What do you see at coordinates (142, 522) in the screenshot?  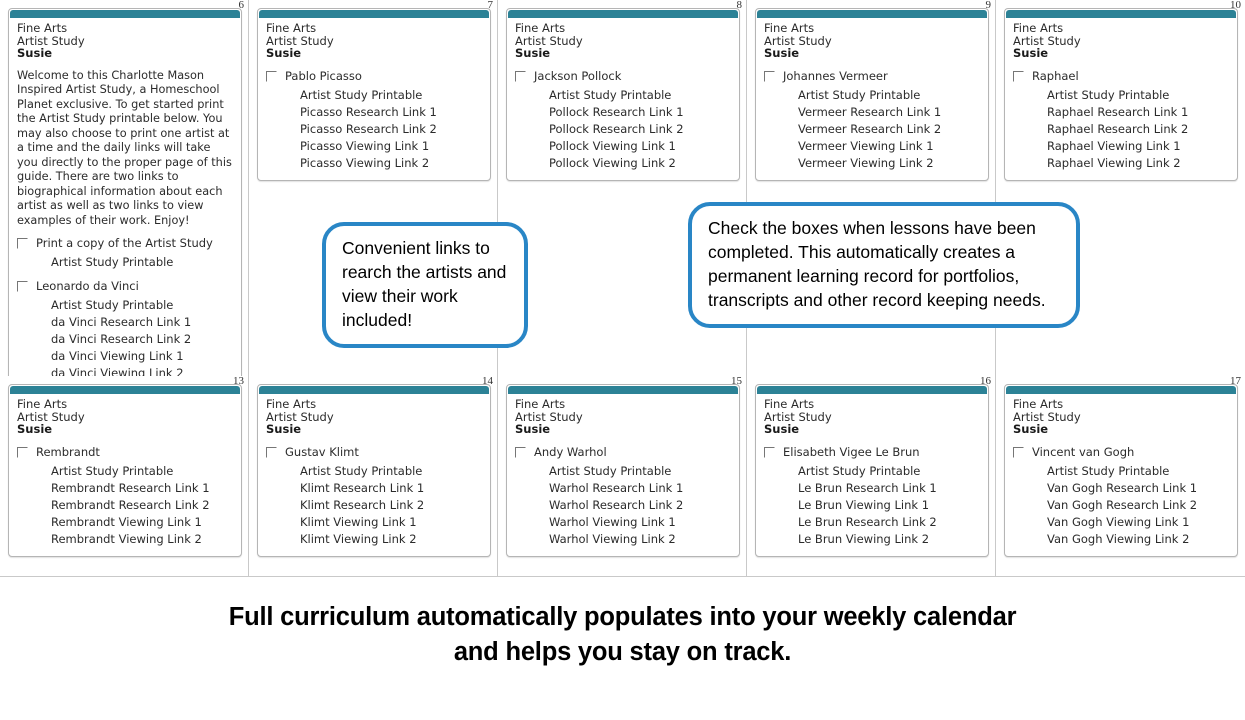 I see `task-link: Rembrandt Viewing Link 1` at bounding box center [142, 522].